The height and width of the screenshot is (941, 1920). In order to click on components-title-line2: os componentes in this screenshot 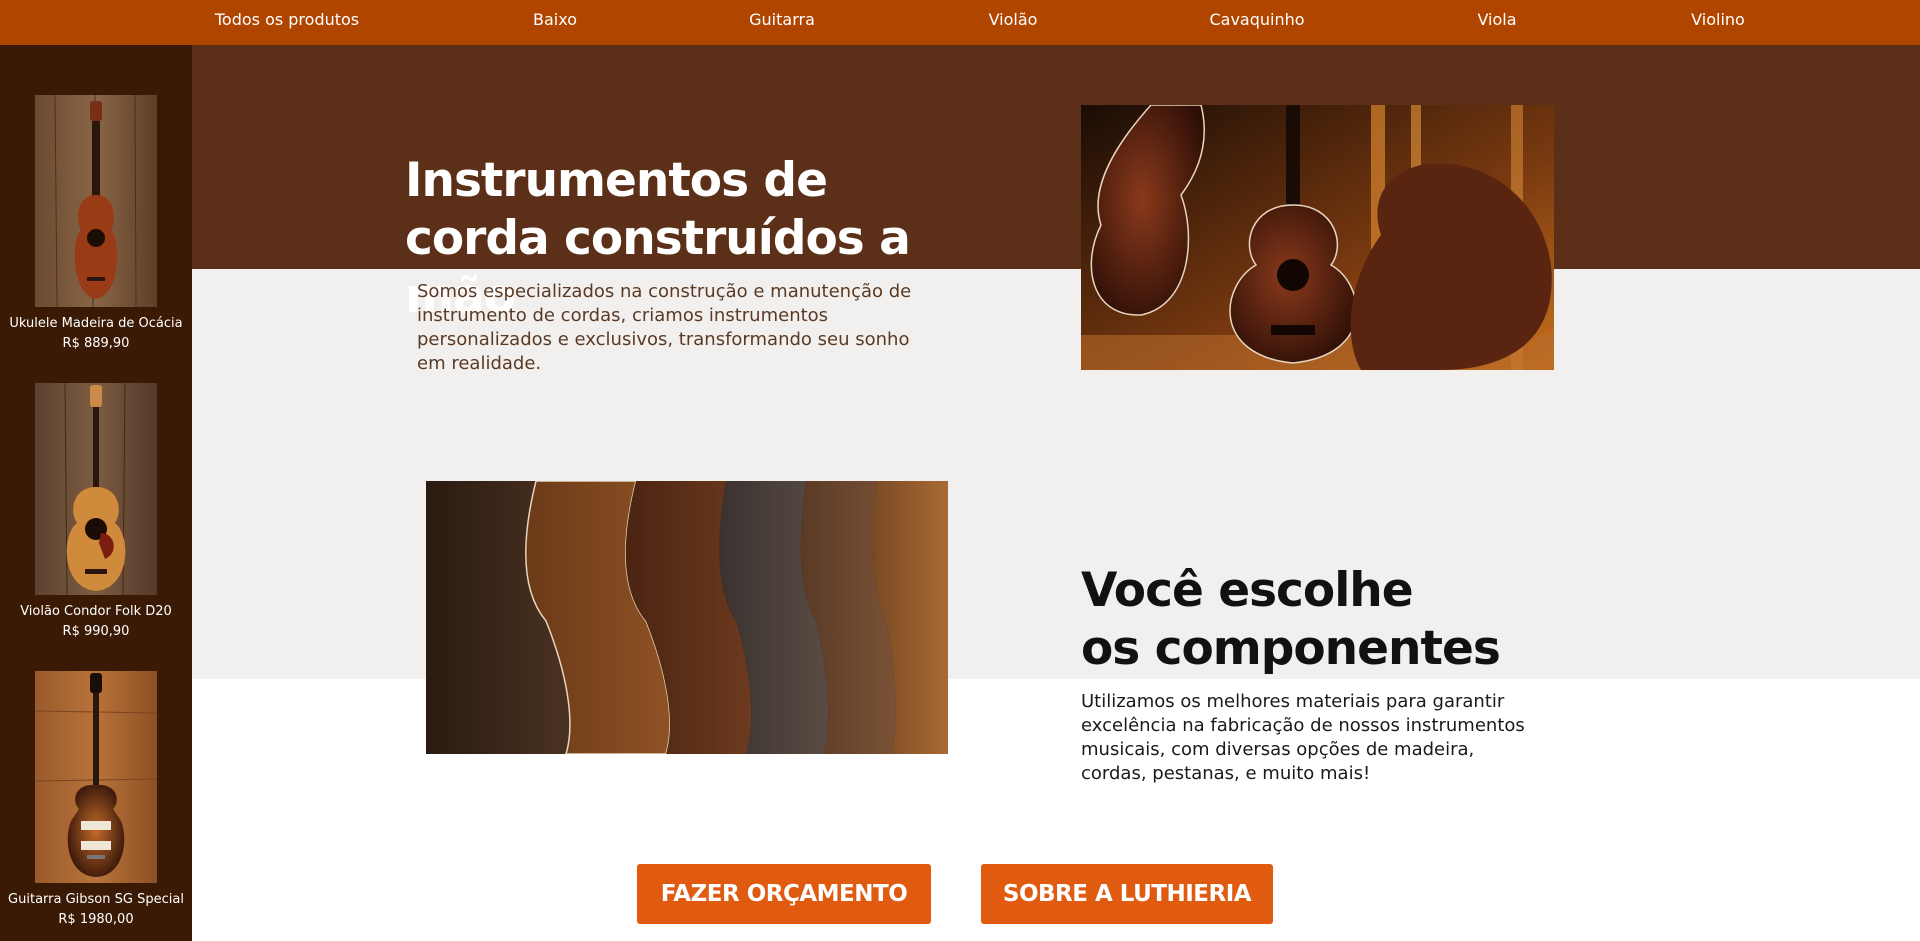, I will do `click(1291, 648)`.